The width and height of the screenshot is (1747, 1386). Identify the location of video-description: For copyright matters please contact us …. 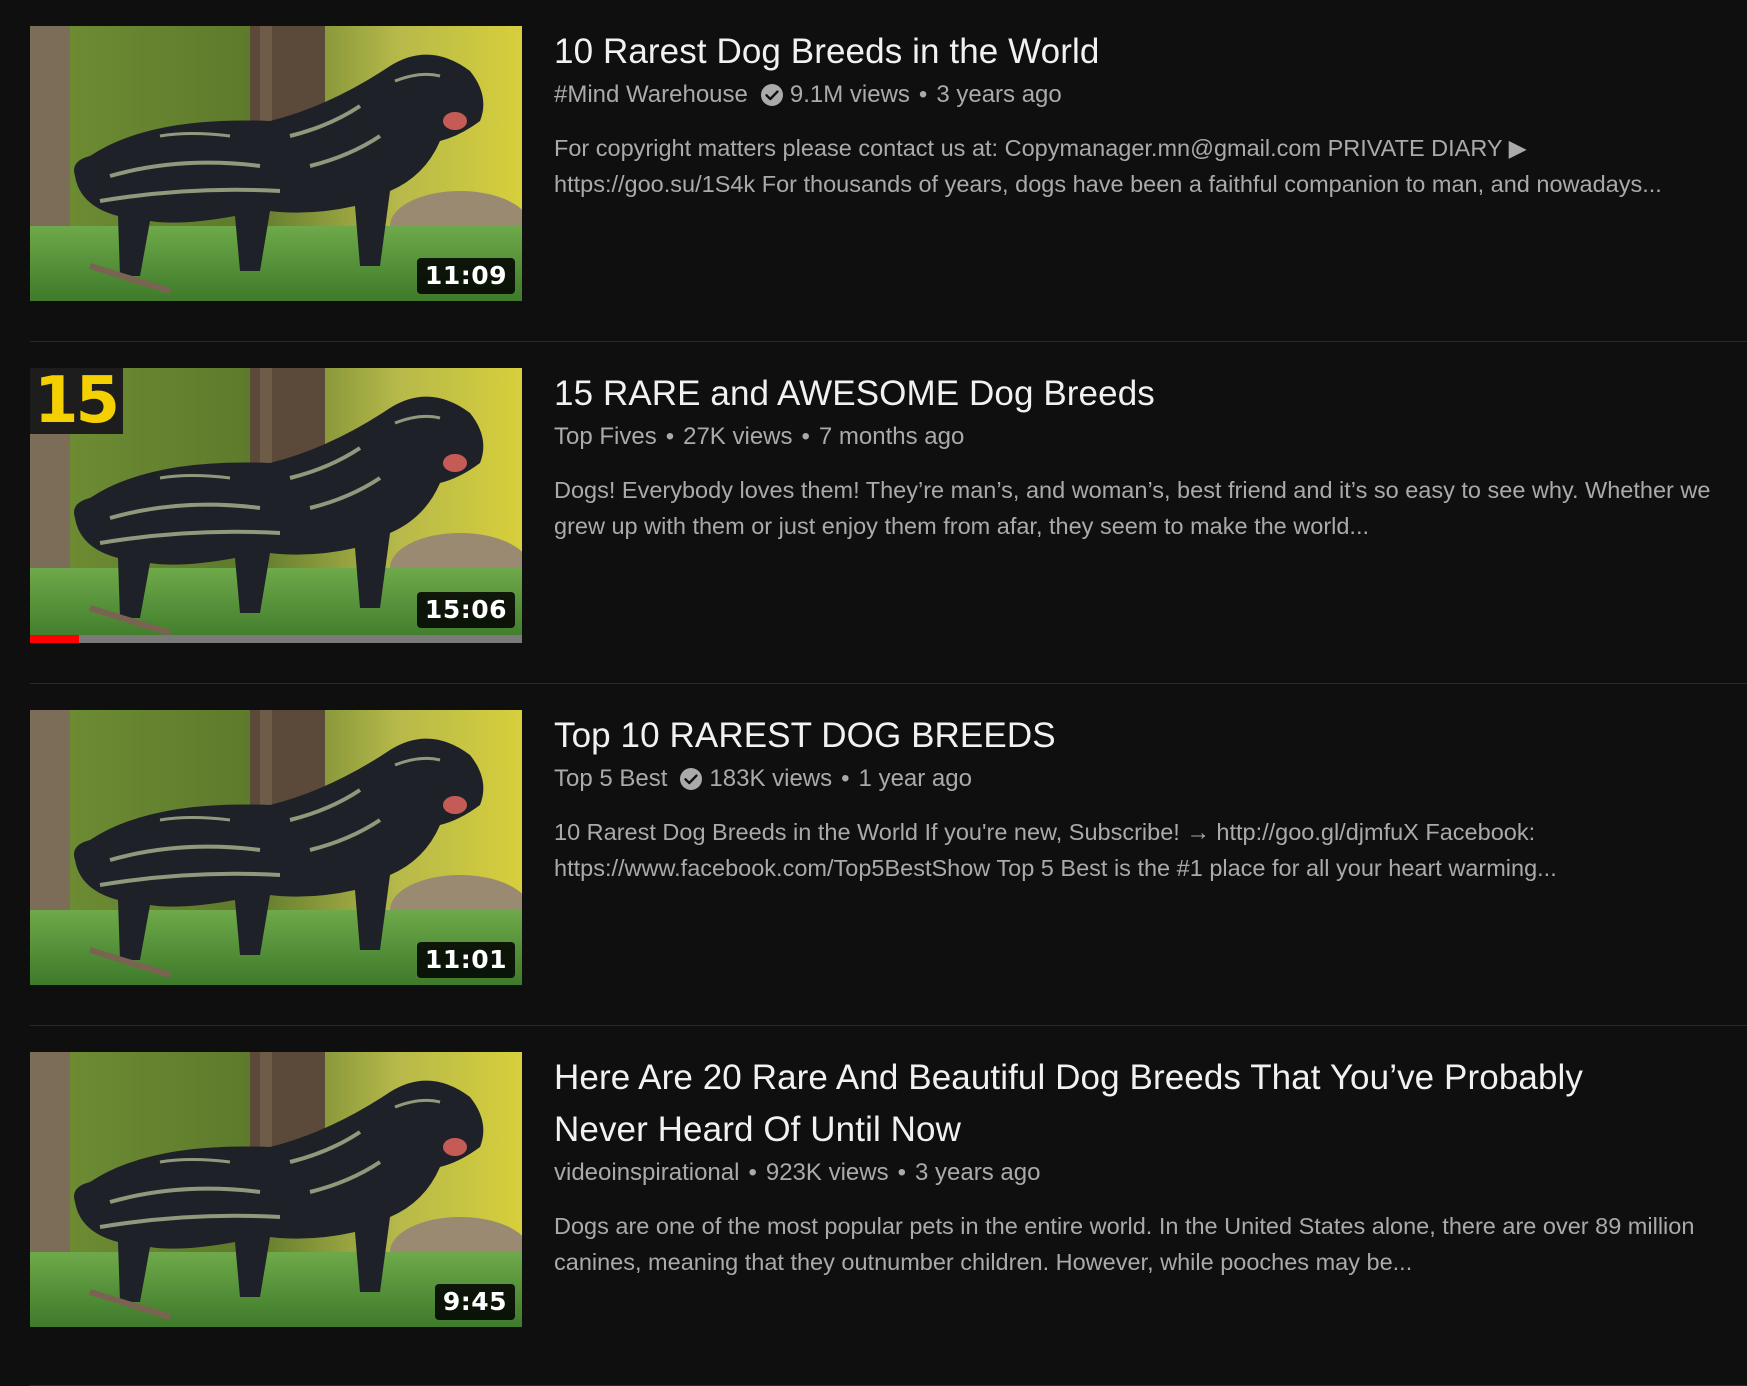
(1108, 166).